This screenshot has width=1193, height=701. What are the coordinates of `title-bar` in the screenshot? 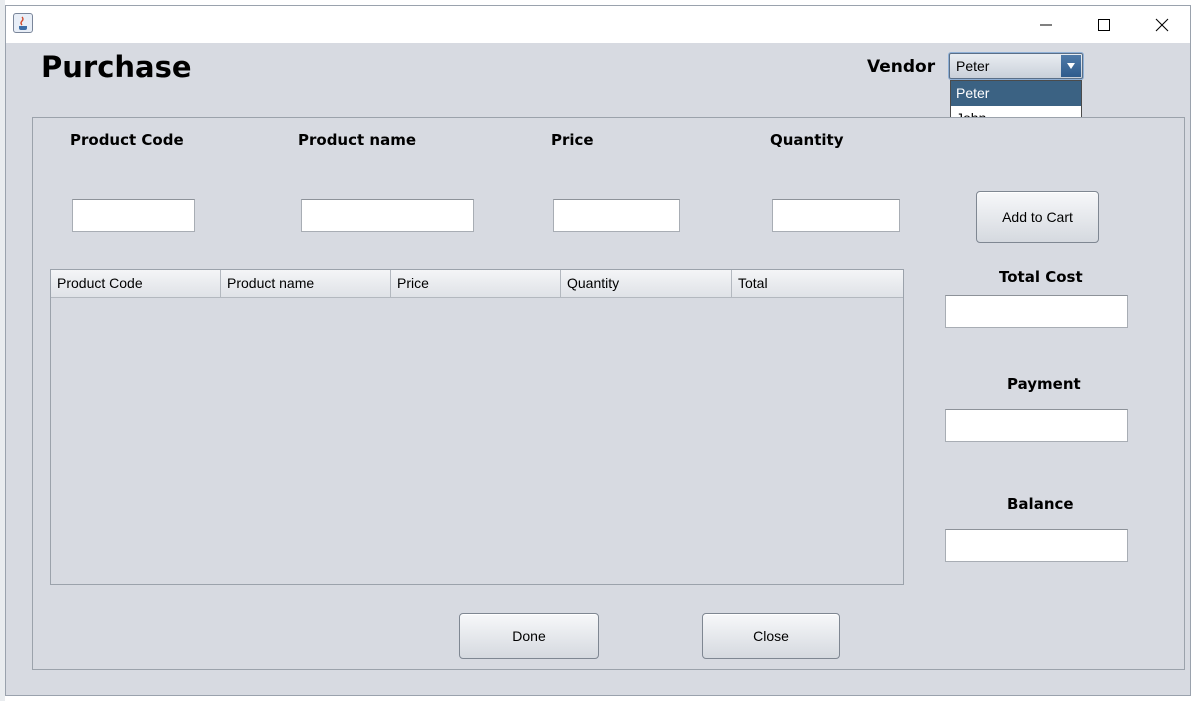 It's located at (598, 24).